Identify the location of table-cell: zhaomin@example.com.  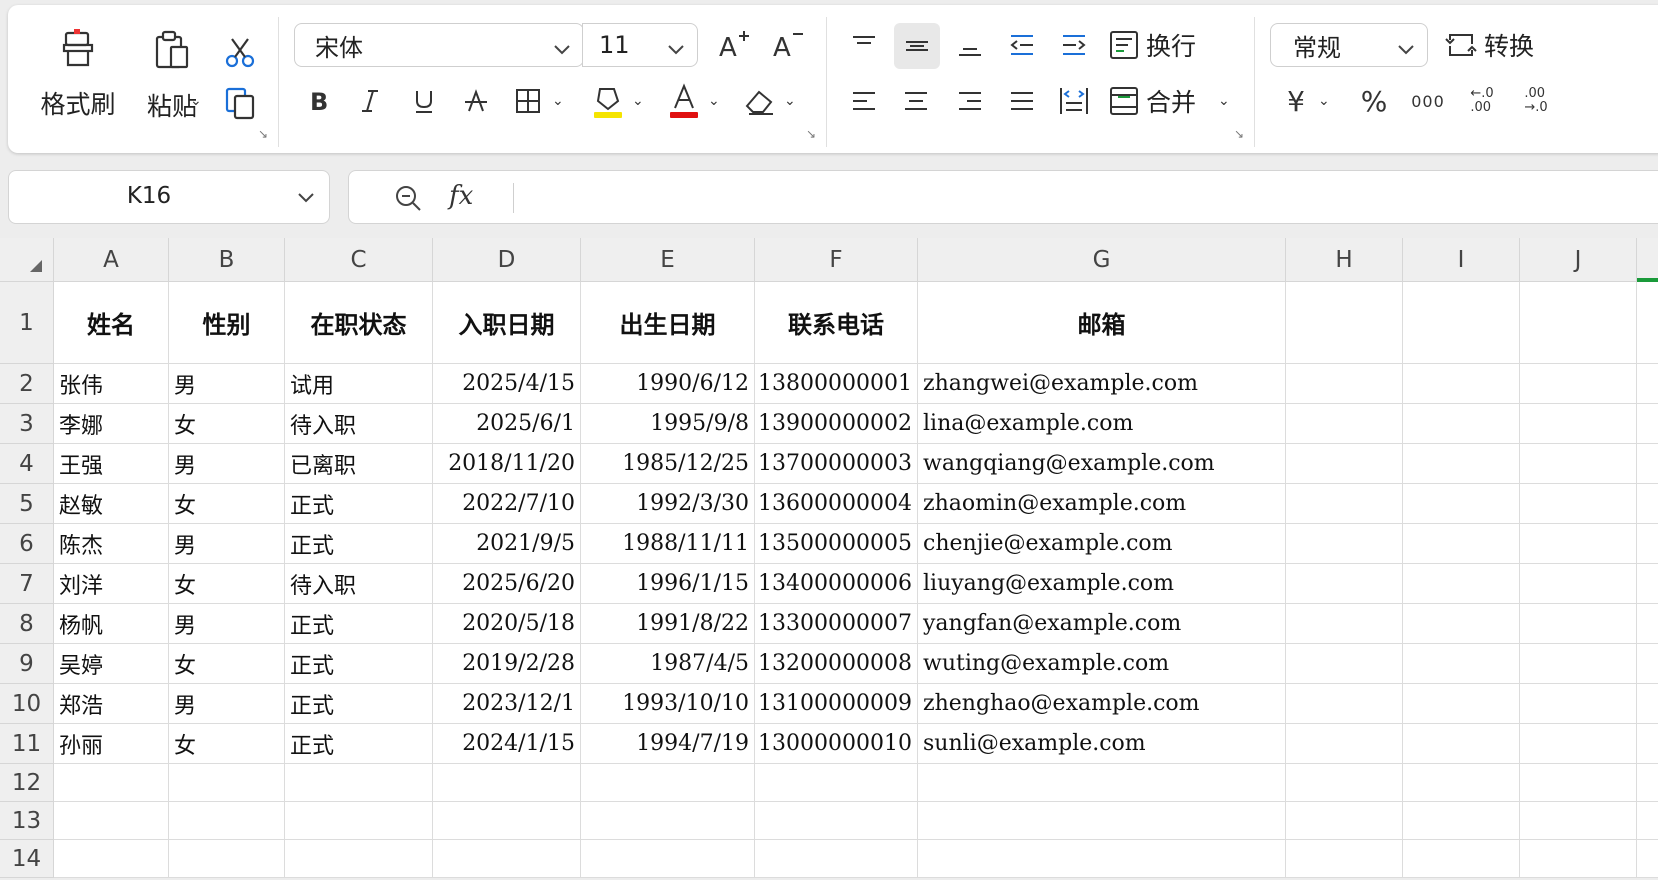
(1102, 504).